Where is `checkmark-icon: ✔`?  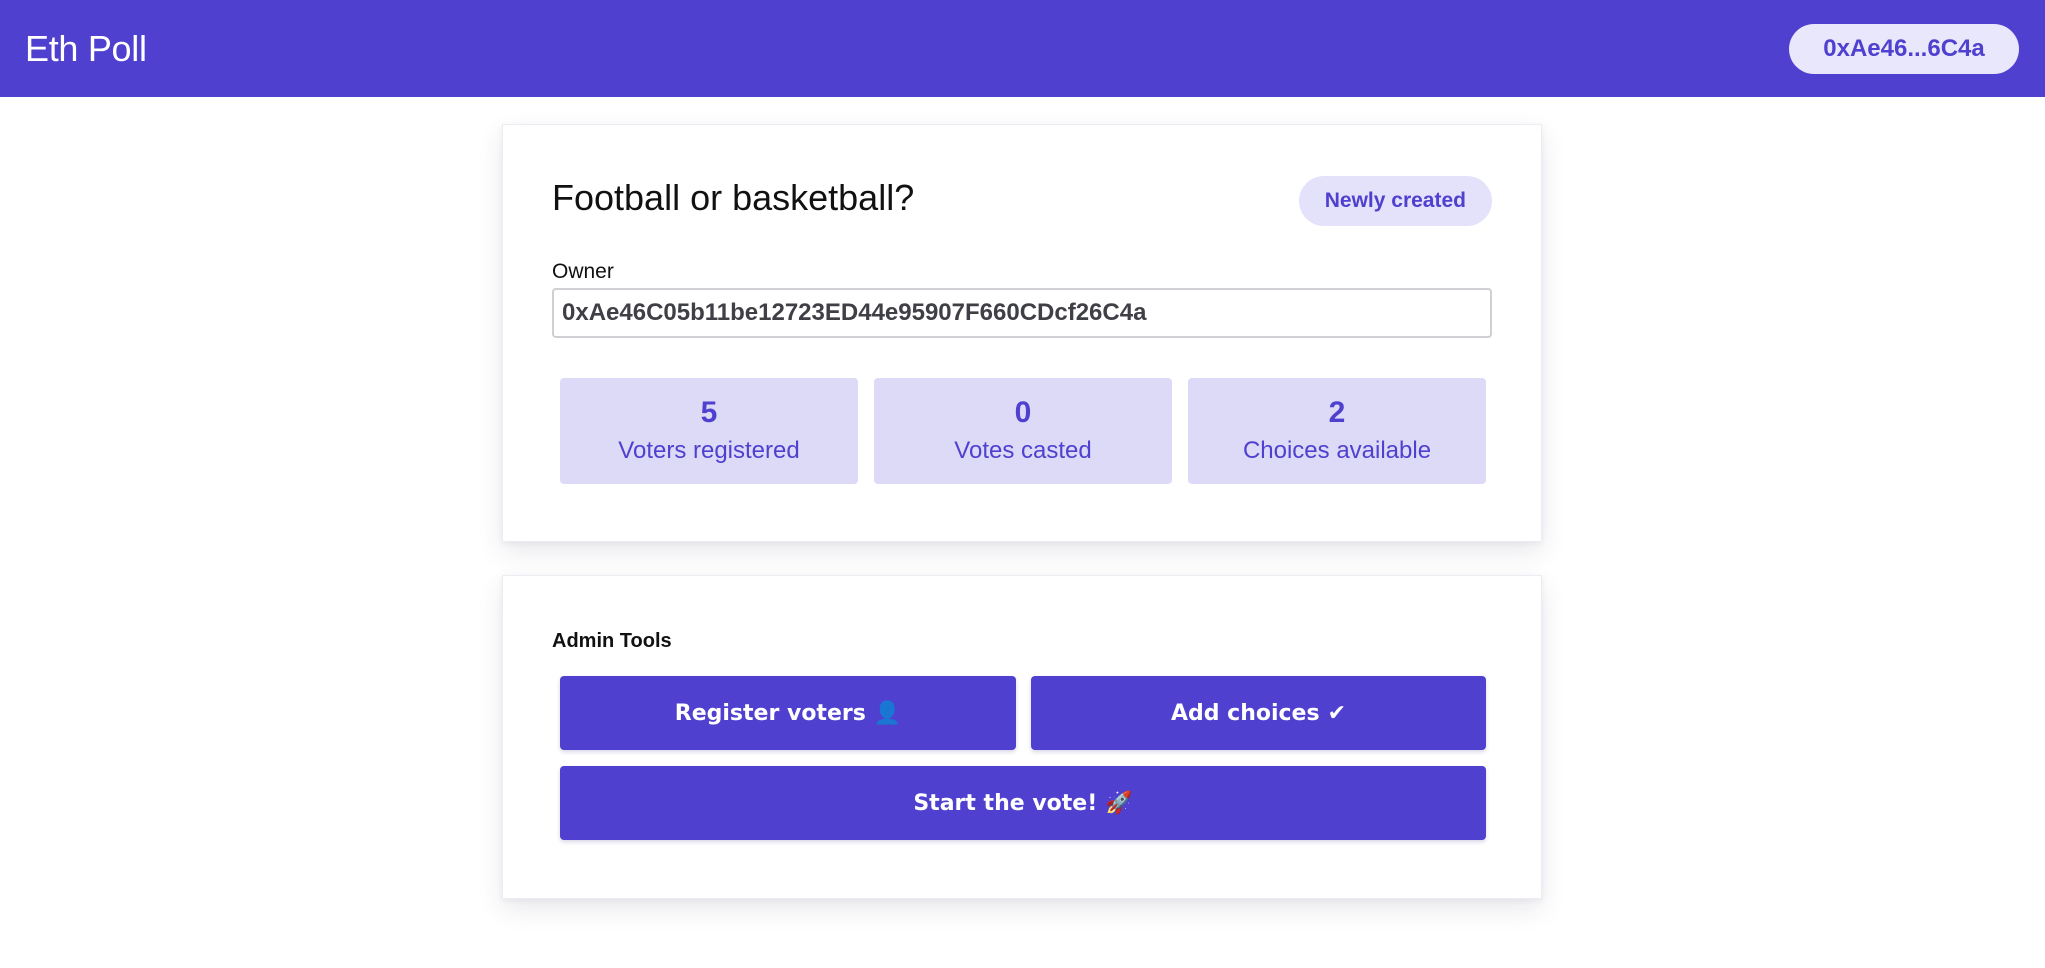
checkmark-icon: ✔ is located at coordinates (1337, 713).